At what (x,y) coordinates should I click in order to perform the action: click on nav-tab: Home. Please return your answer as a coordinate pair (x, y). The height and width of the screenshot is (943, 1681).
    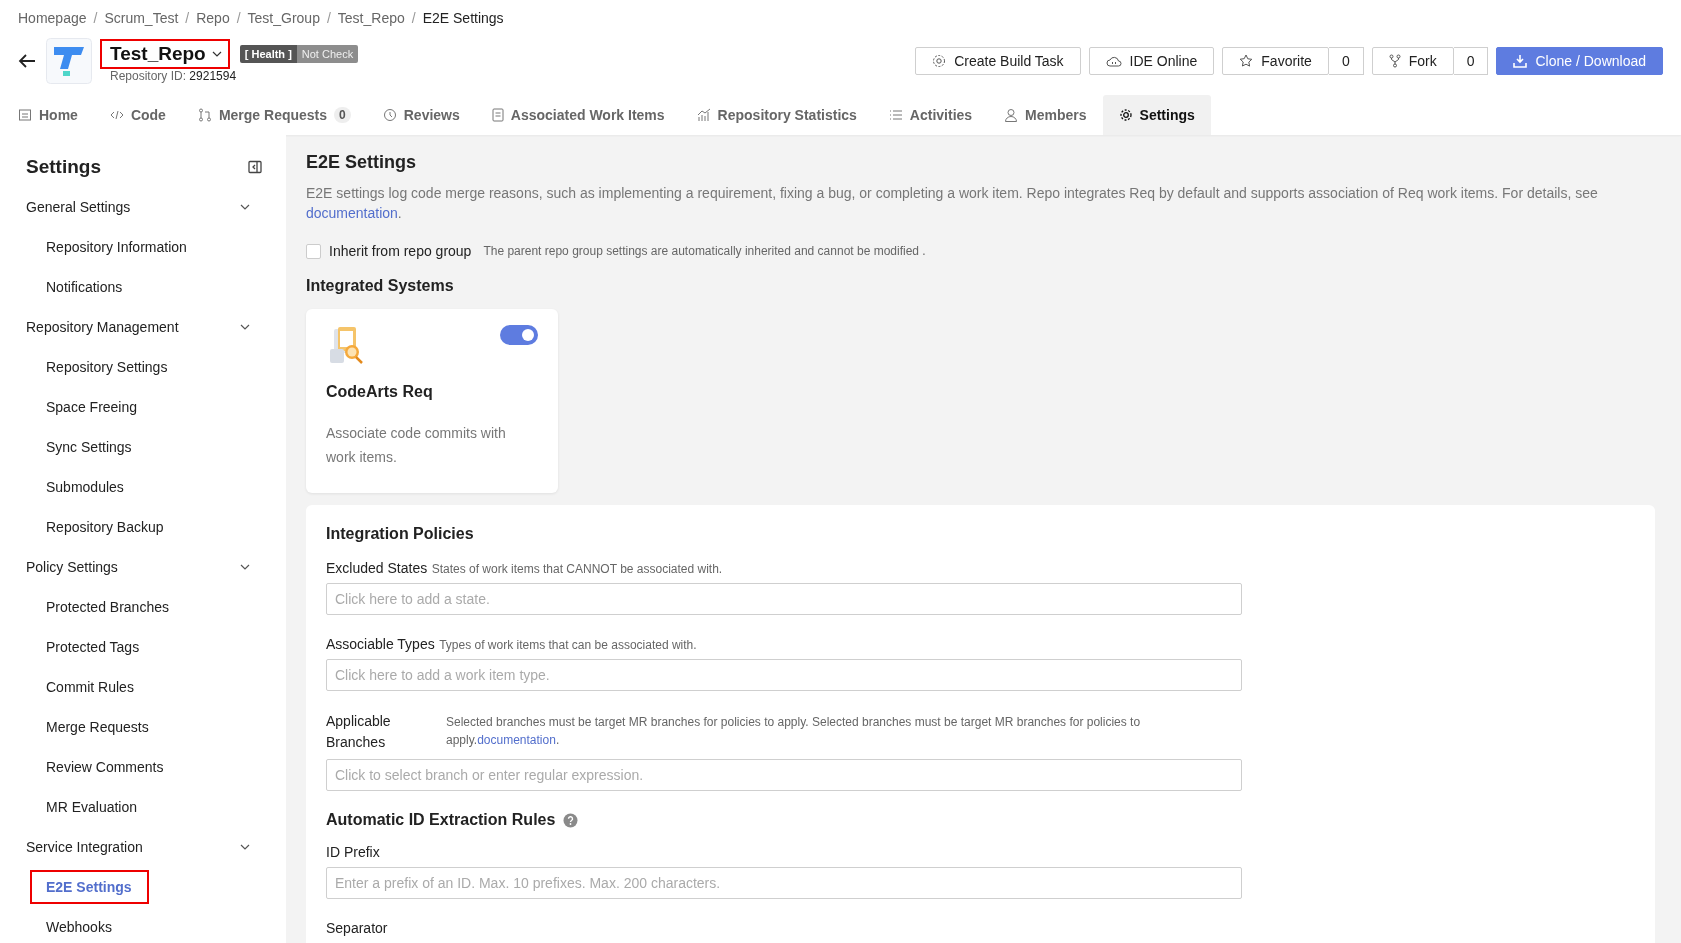
    Looking at the image, I should click on (56, 115).